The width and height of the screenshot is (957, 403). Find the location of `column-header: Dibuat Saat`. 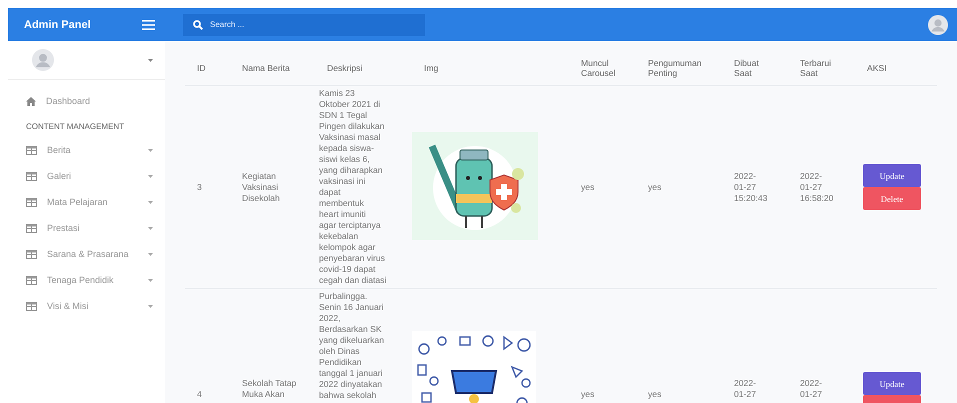

column-header: Dibuat Saat is located at coordinates (755, 68).